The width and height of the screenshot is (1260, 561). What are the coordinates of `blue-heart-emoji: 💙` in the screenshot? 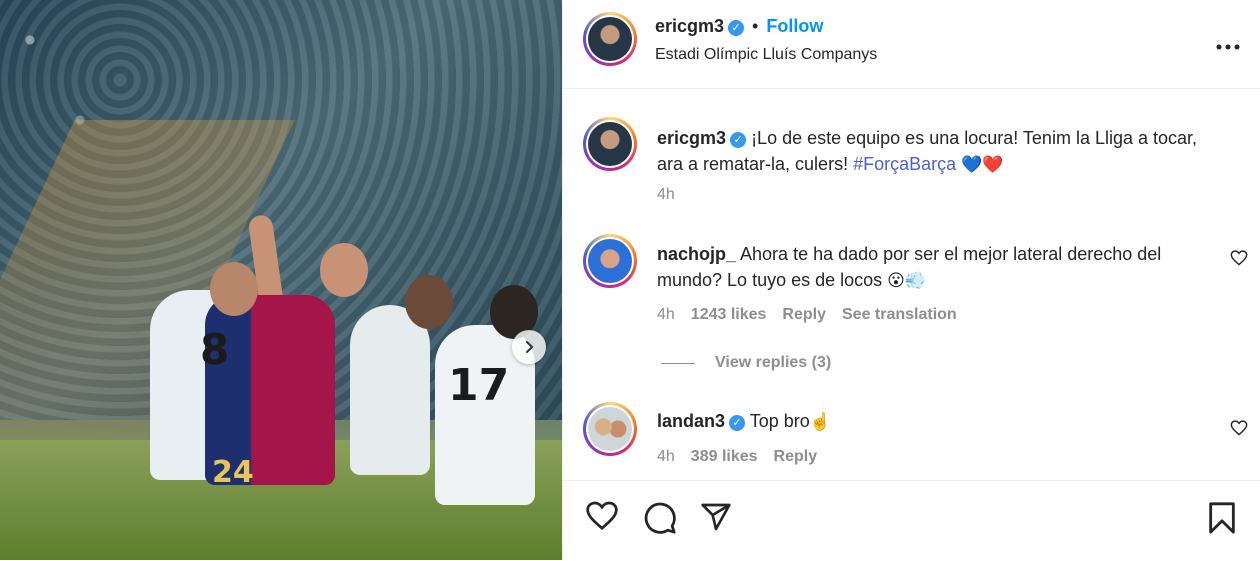 It's located at (972, 165).